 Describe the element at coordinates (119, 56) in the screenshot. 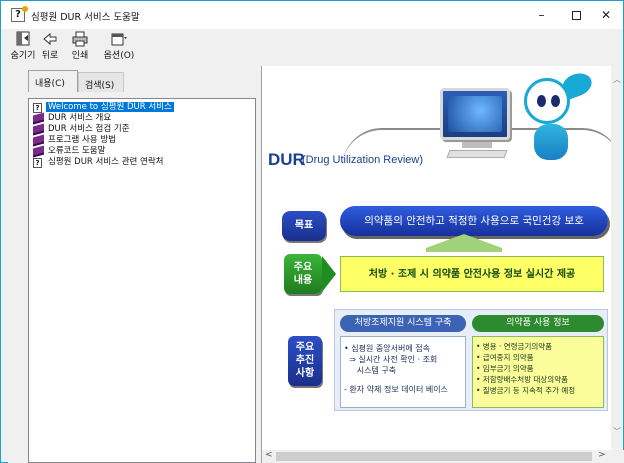

I see `options-label: 옵션(O)` at that location.